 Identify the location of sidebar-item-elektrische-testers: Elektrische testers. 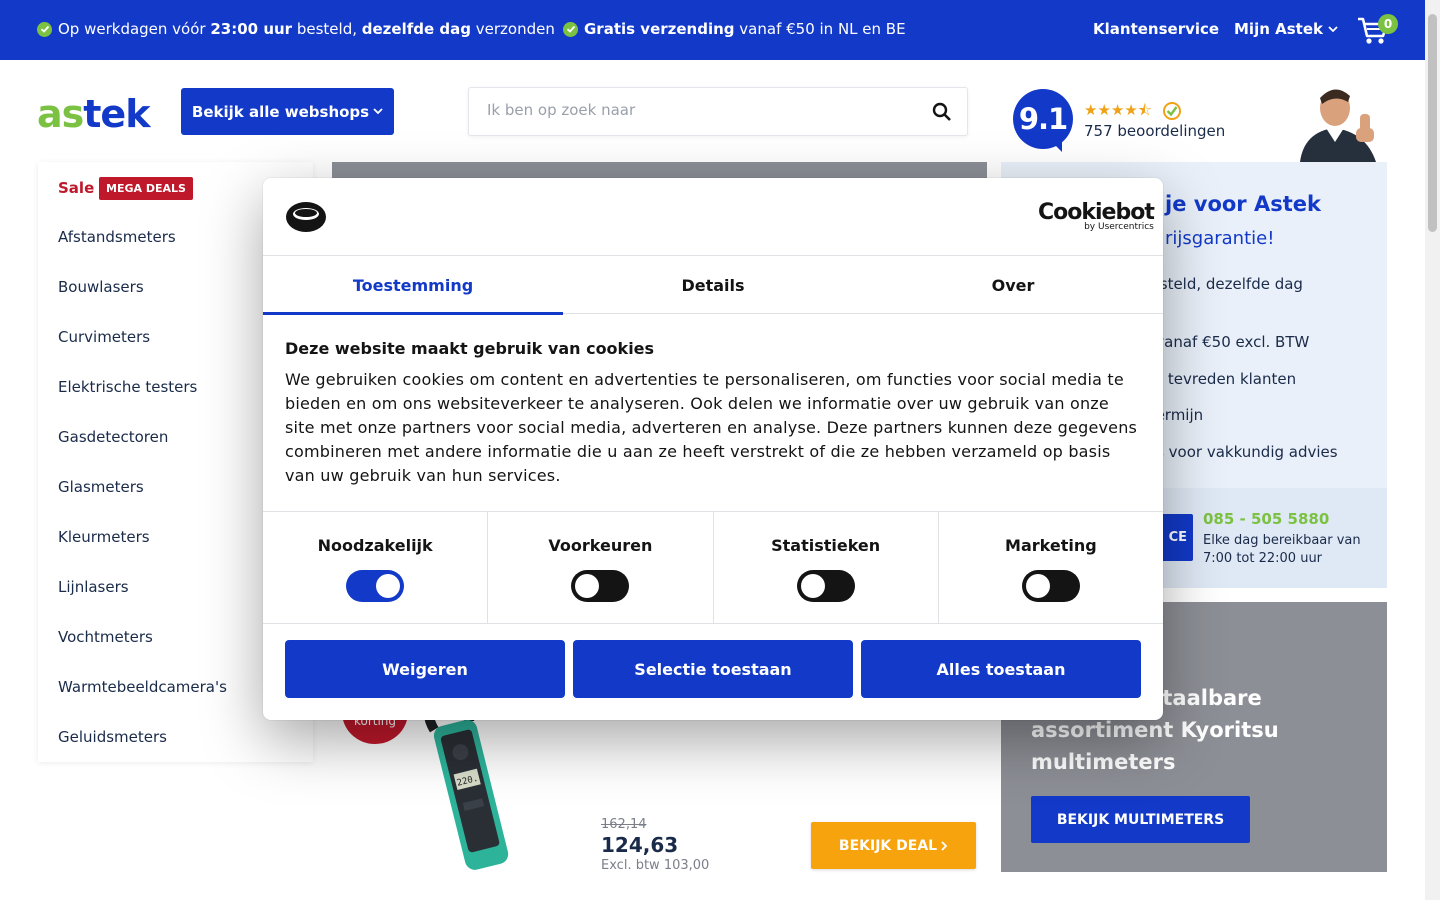
(127, 387).